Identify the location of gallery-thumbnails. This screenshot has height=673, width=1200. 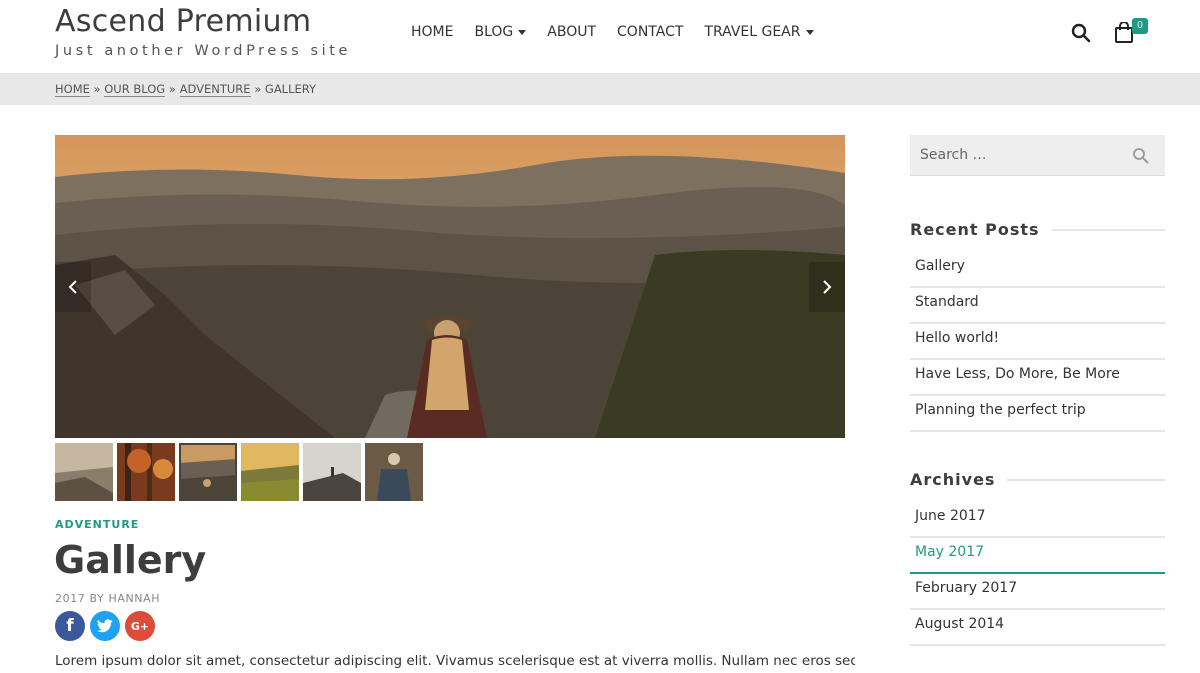
(241, 472).